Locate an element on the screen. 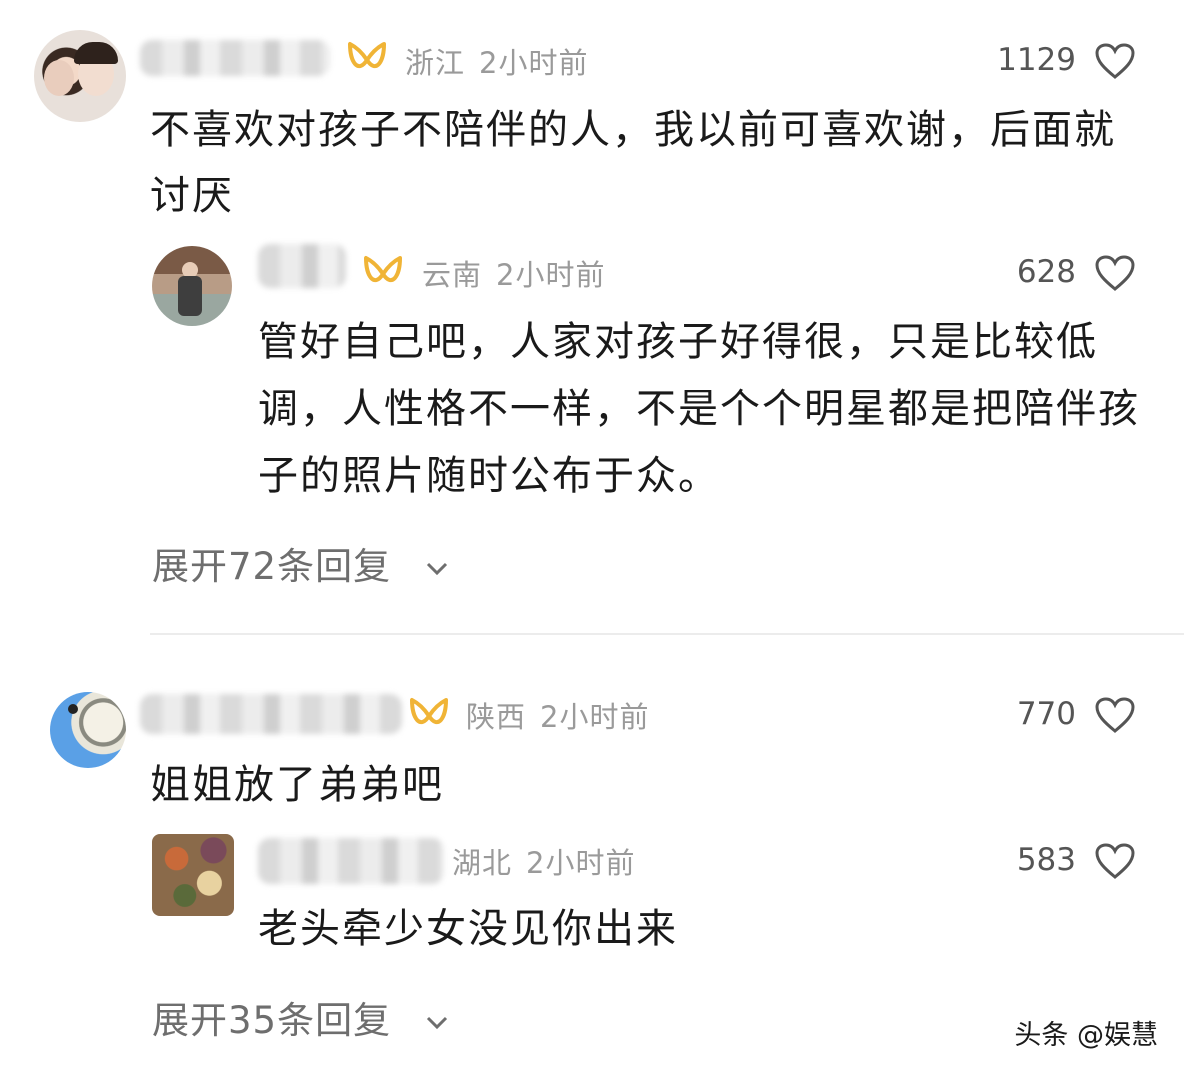 This screenshot has width=1184, height=1072. location: 陕西 is located at coordinates (496, 717).